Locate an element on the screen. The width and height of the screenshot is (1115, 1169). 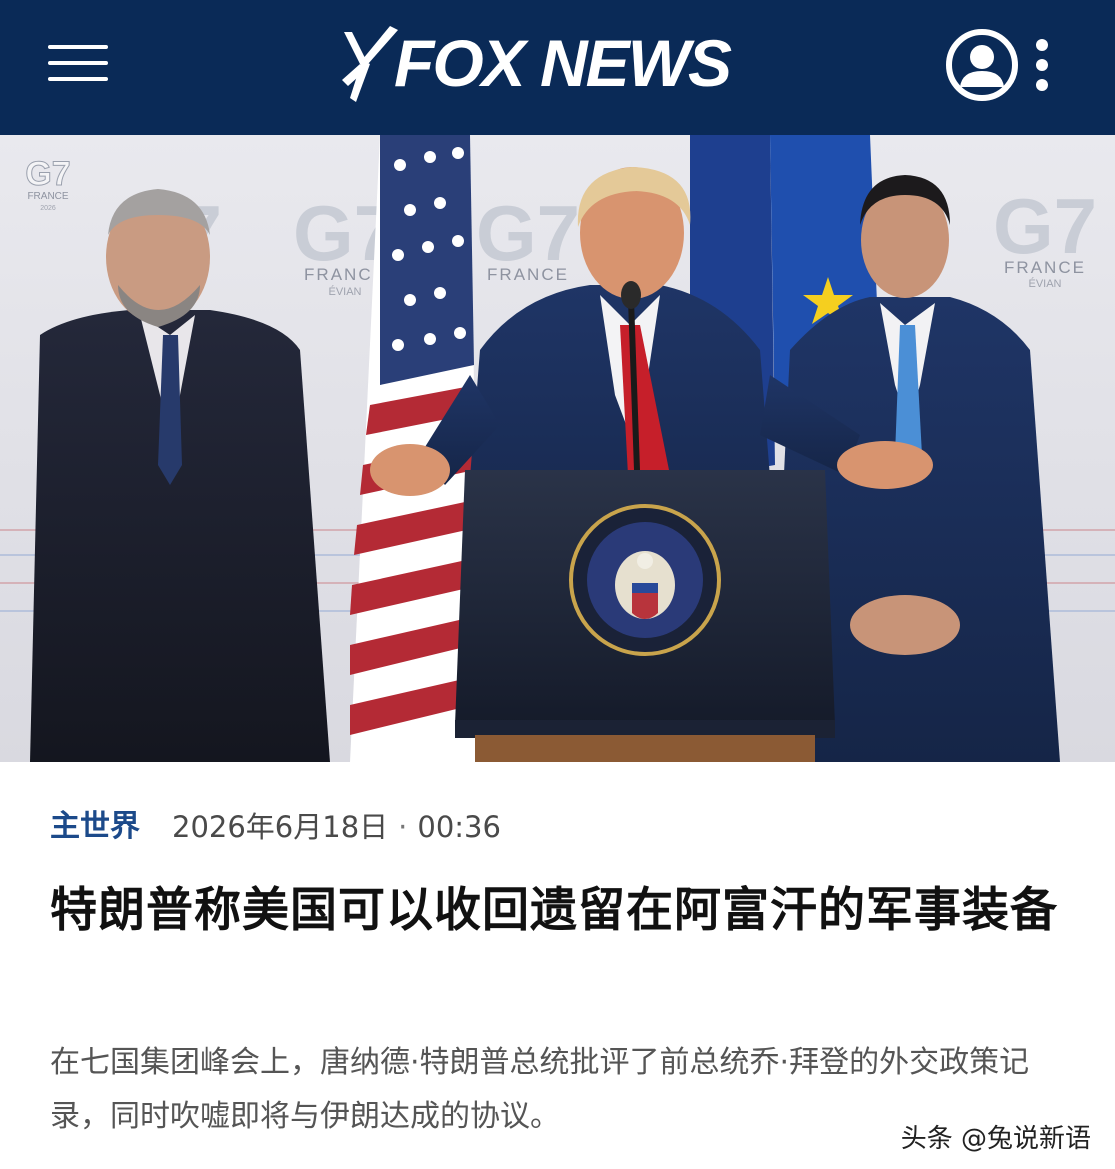
section-tag-link: 主世界 is located at coordinates (95, 827).